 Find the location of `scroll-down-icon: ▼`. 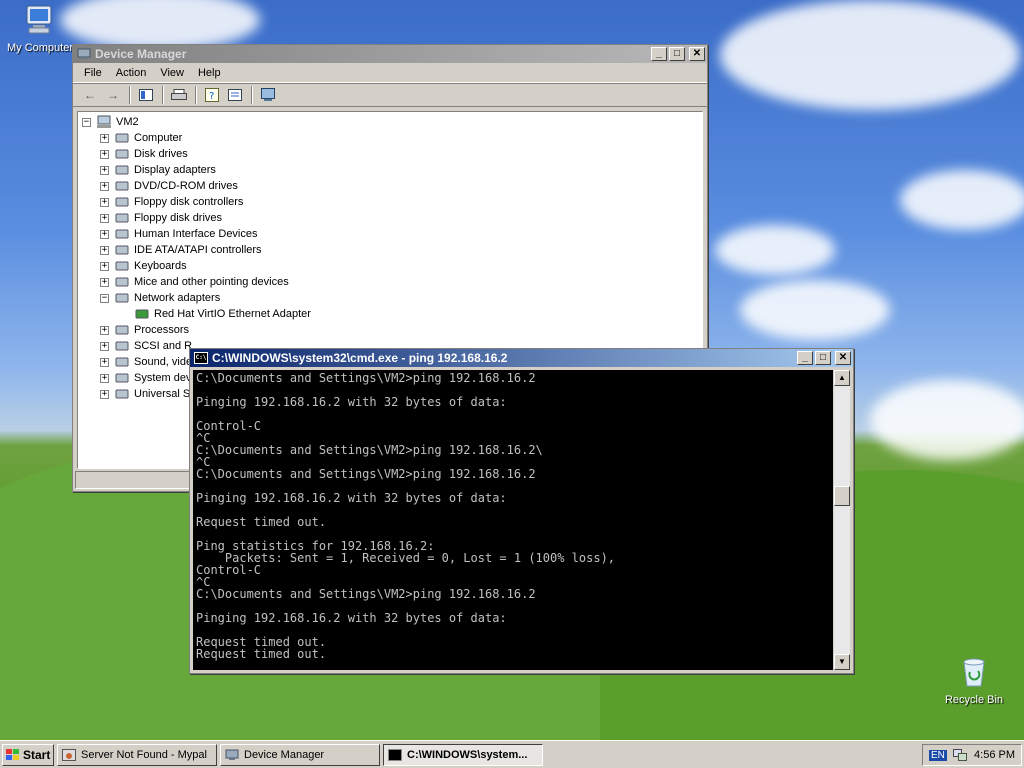

scroll-down-icon: ▼ is located at coordinates (842, 662).